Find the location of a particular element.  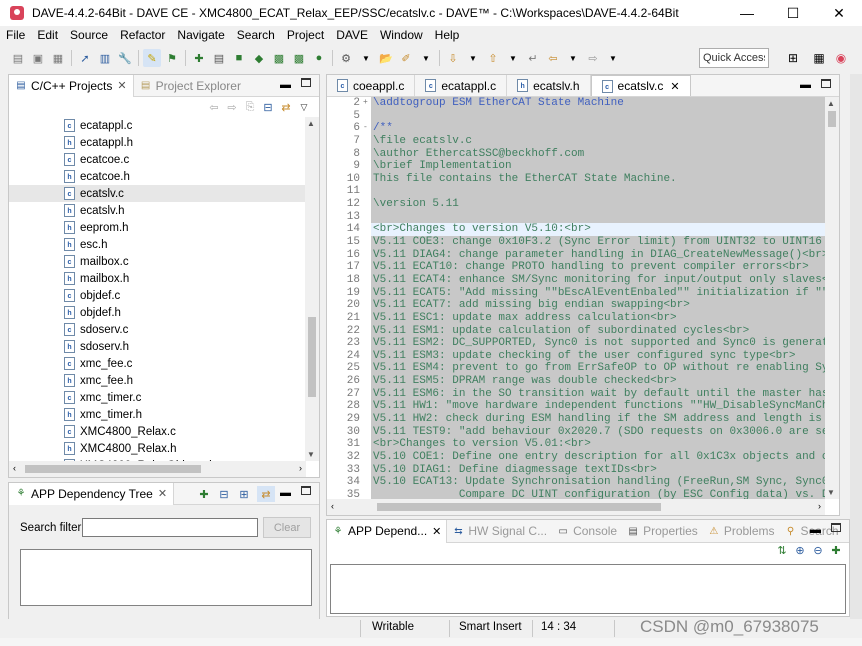

add-node-icon: ✚ is located at coordinates (836, 550).